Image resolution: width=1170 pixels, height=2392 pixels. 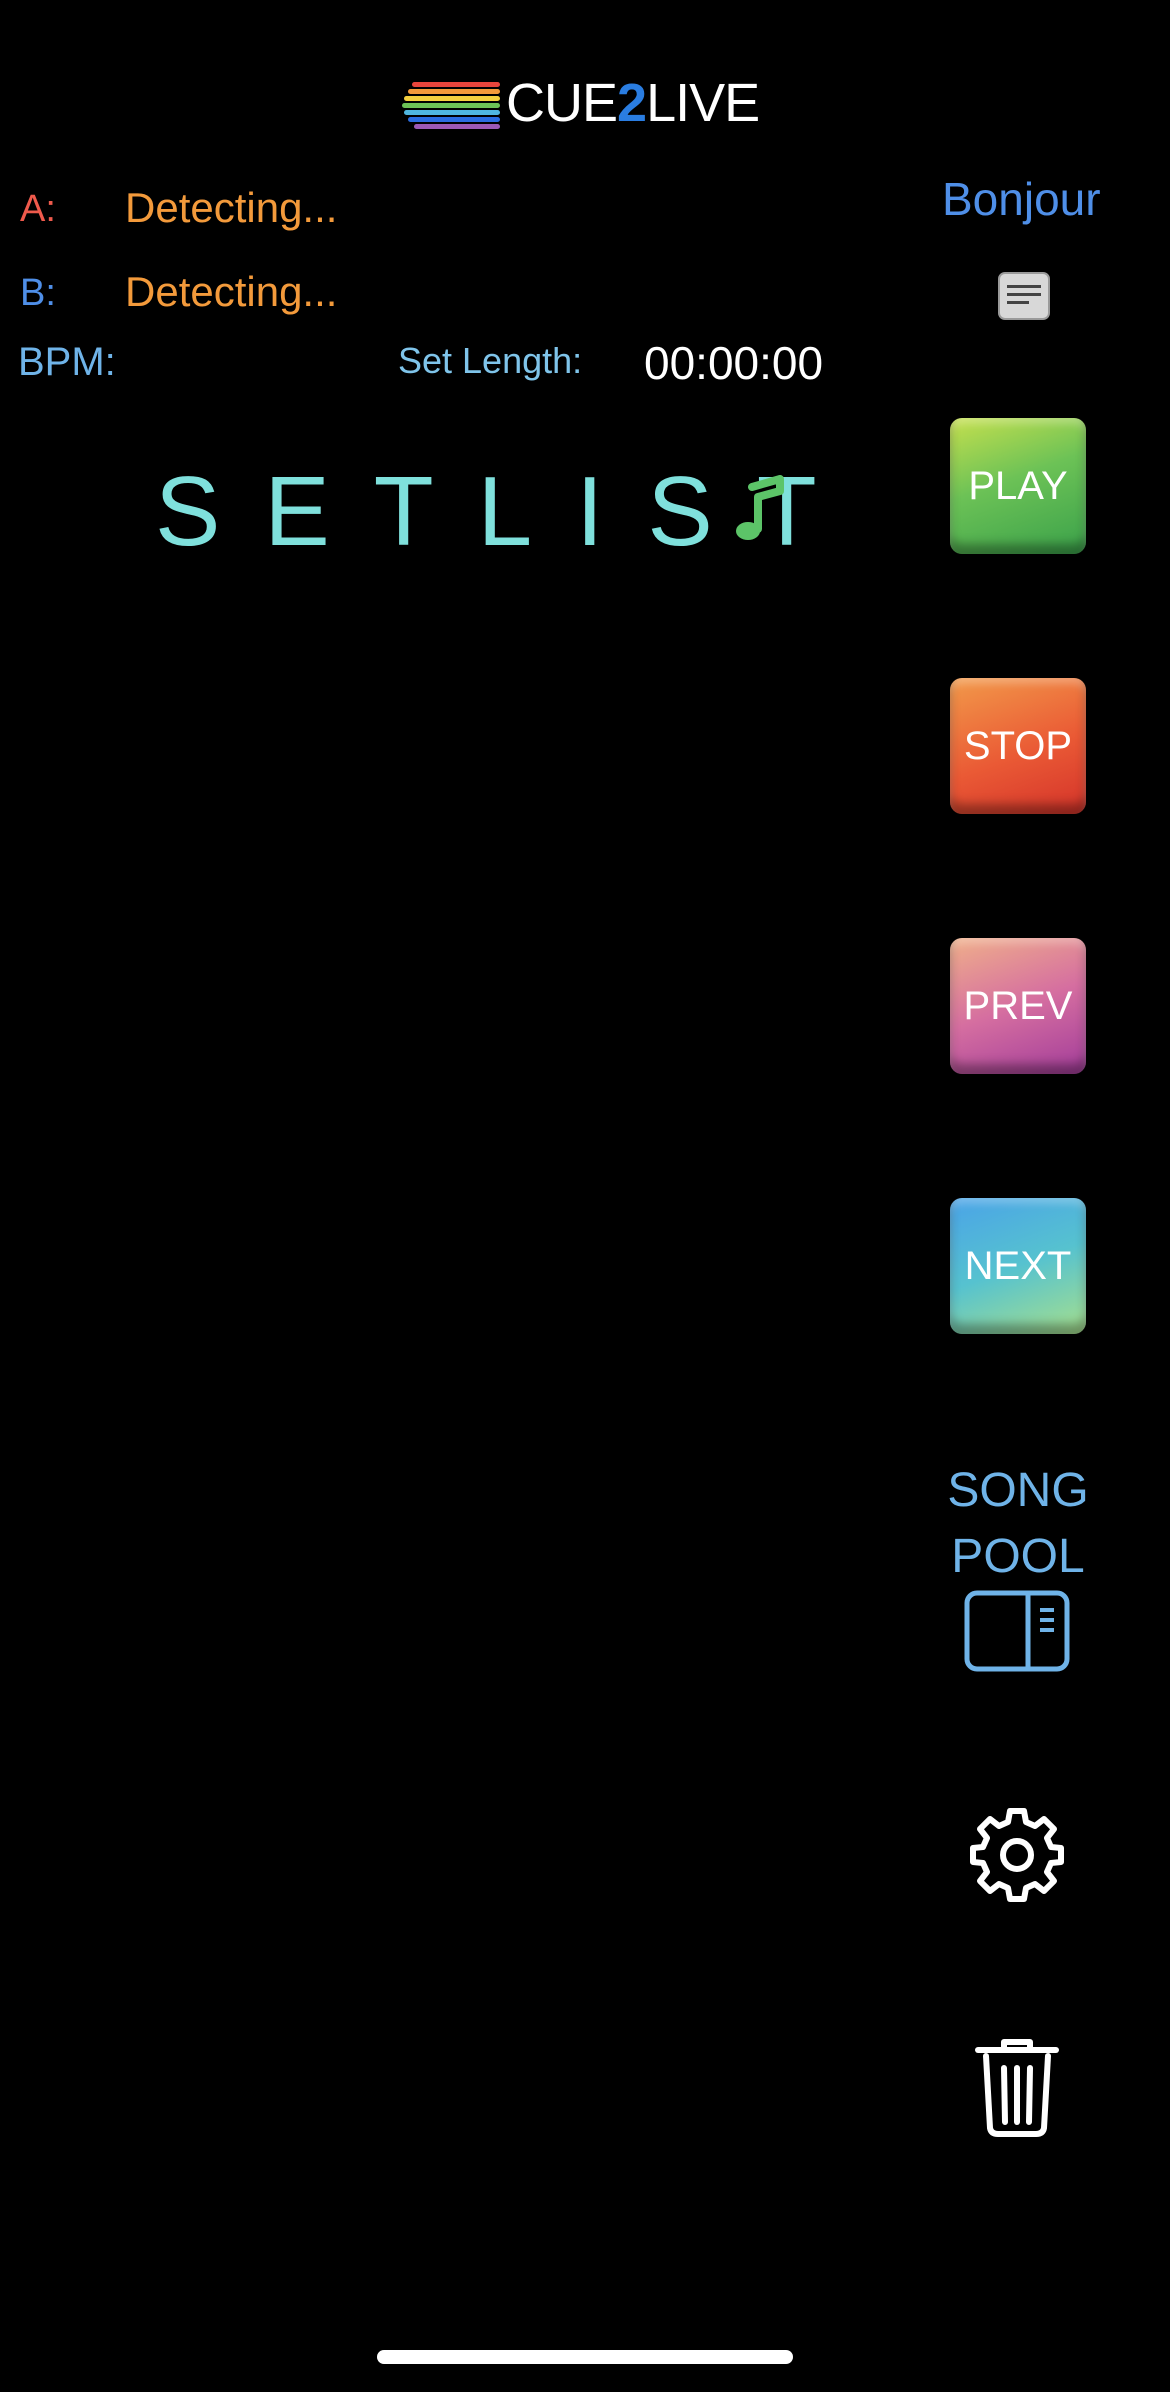 What do you see at coordinates (1018, 1556) in the screenshot?
I see `song-pool-label-line2: POOL` at bounding box center [1018, 1556].